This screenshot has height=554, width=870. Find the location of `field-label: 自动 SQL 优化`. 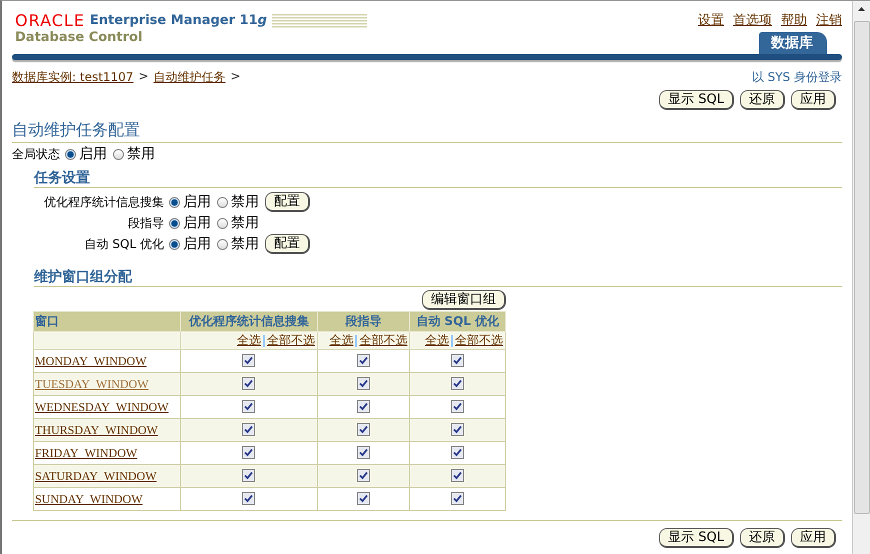

field-label: 自动 SQL 优化 is located at coordinates (124, 244).